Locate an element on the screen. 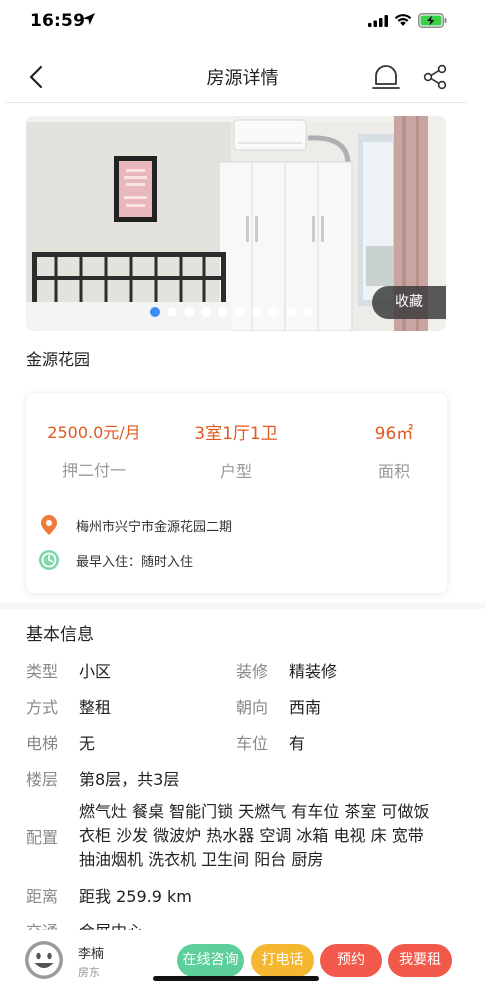  online-consult-button: 在线咨询 is located at coordinates (210, 960).